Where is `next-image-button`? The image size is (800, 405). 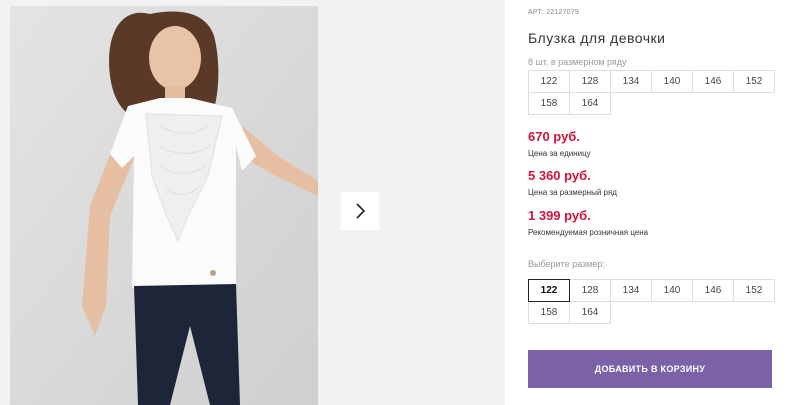
next-image-button is located at coordinates (360, 211).